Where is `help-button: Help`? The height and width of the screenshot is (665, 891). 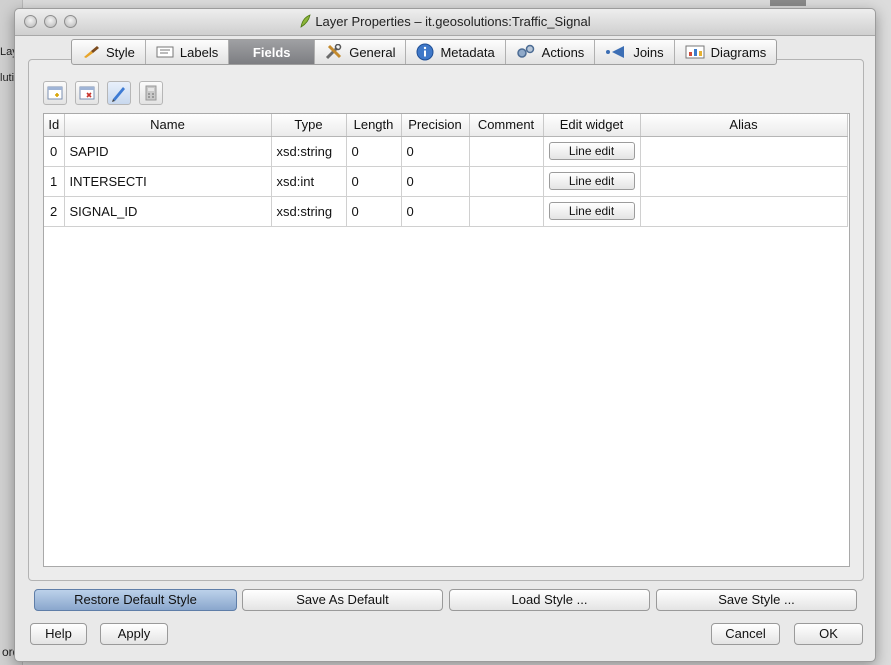 help-button: Help is located at coordinates (58, 634).